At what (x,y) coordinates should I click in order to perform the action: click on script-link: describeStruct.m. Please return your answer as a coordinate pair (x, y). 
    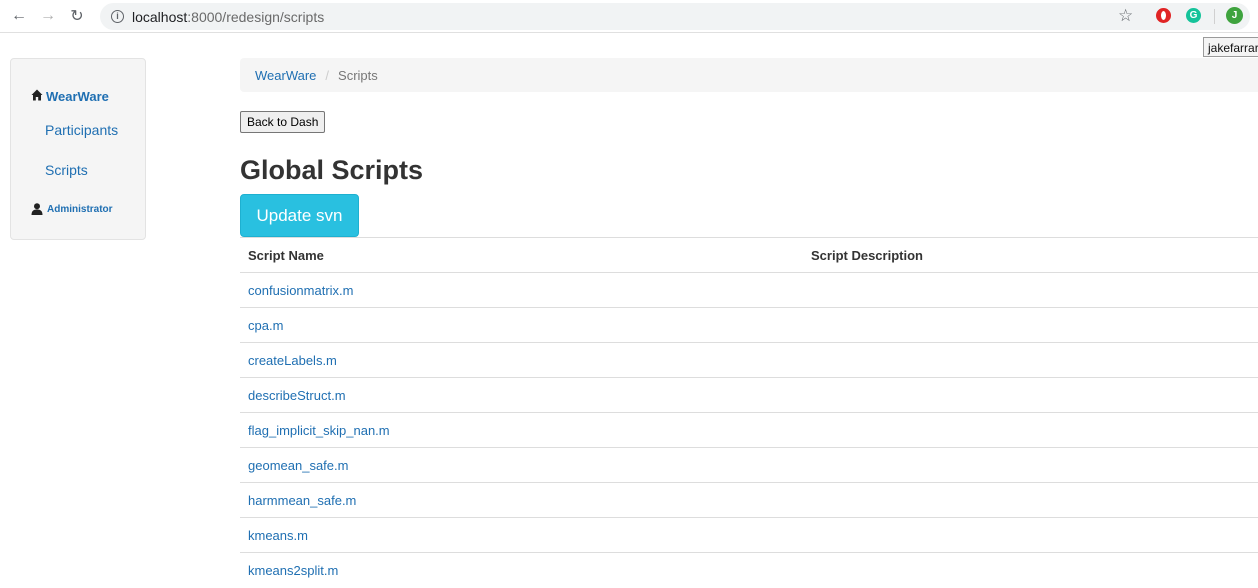
    Looking at the image, I should click on (297, 395).